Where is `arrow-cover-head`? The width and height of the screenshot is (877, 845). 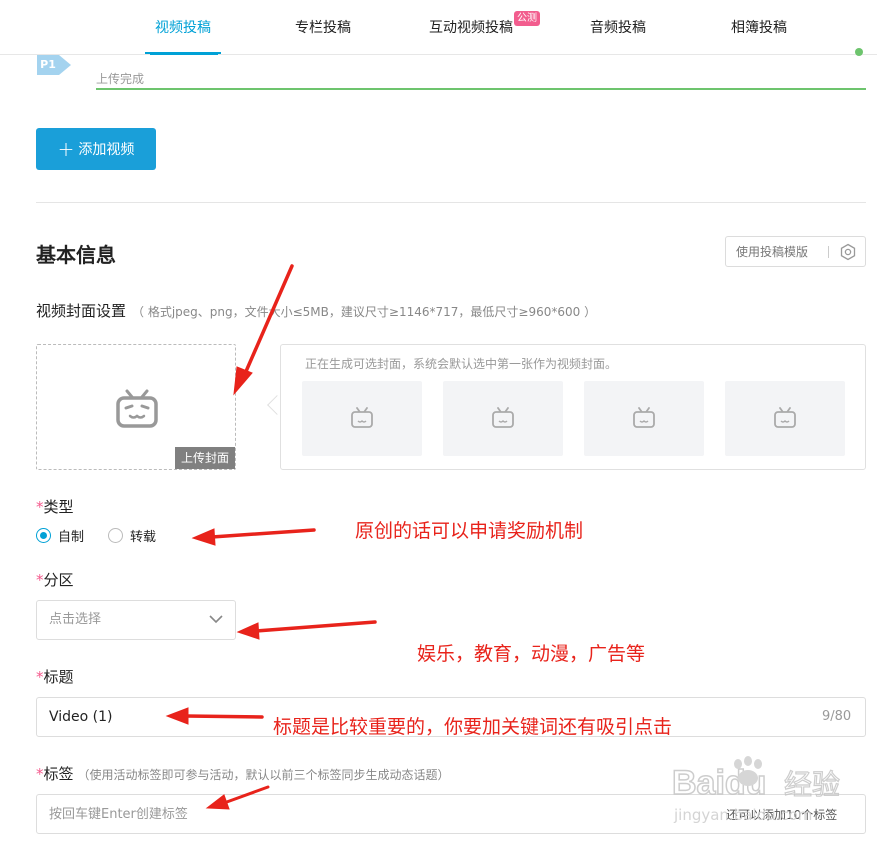
arrow-cover-head is located at coordinates (243, 381).